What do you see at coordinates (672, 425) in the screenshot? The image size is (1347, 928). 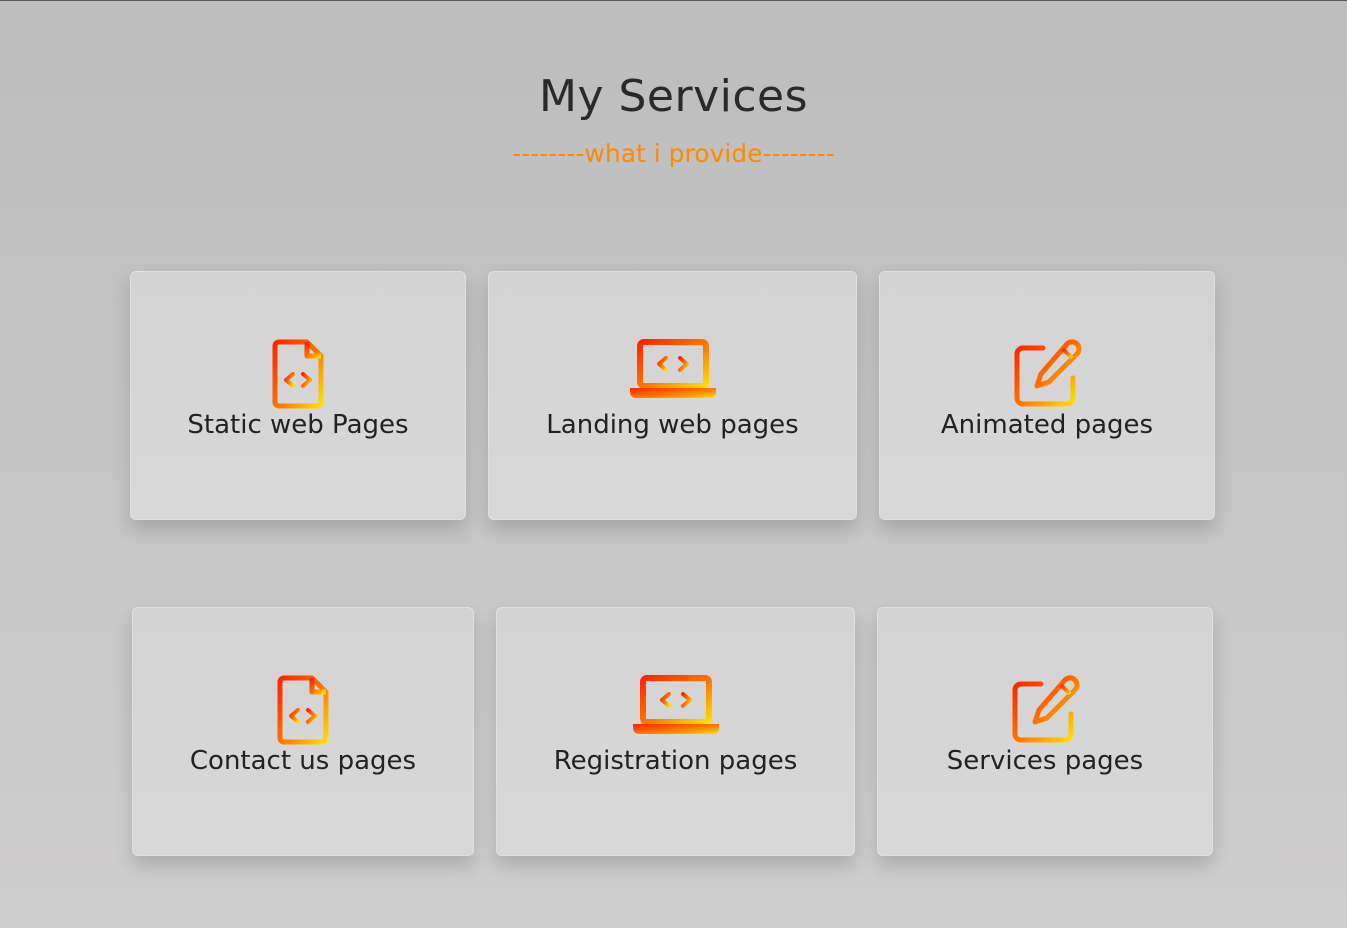 I see `service-card-label: Landing web pages` at bounding box center [672, 425].